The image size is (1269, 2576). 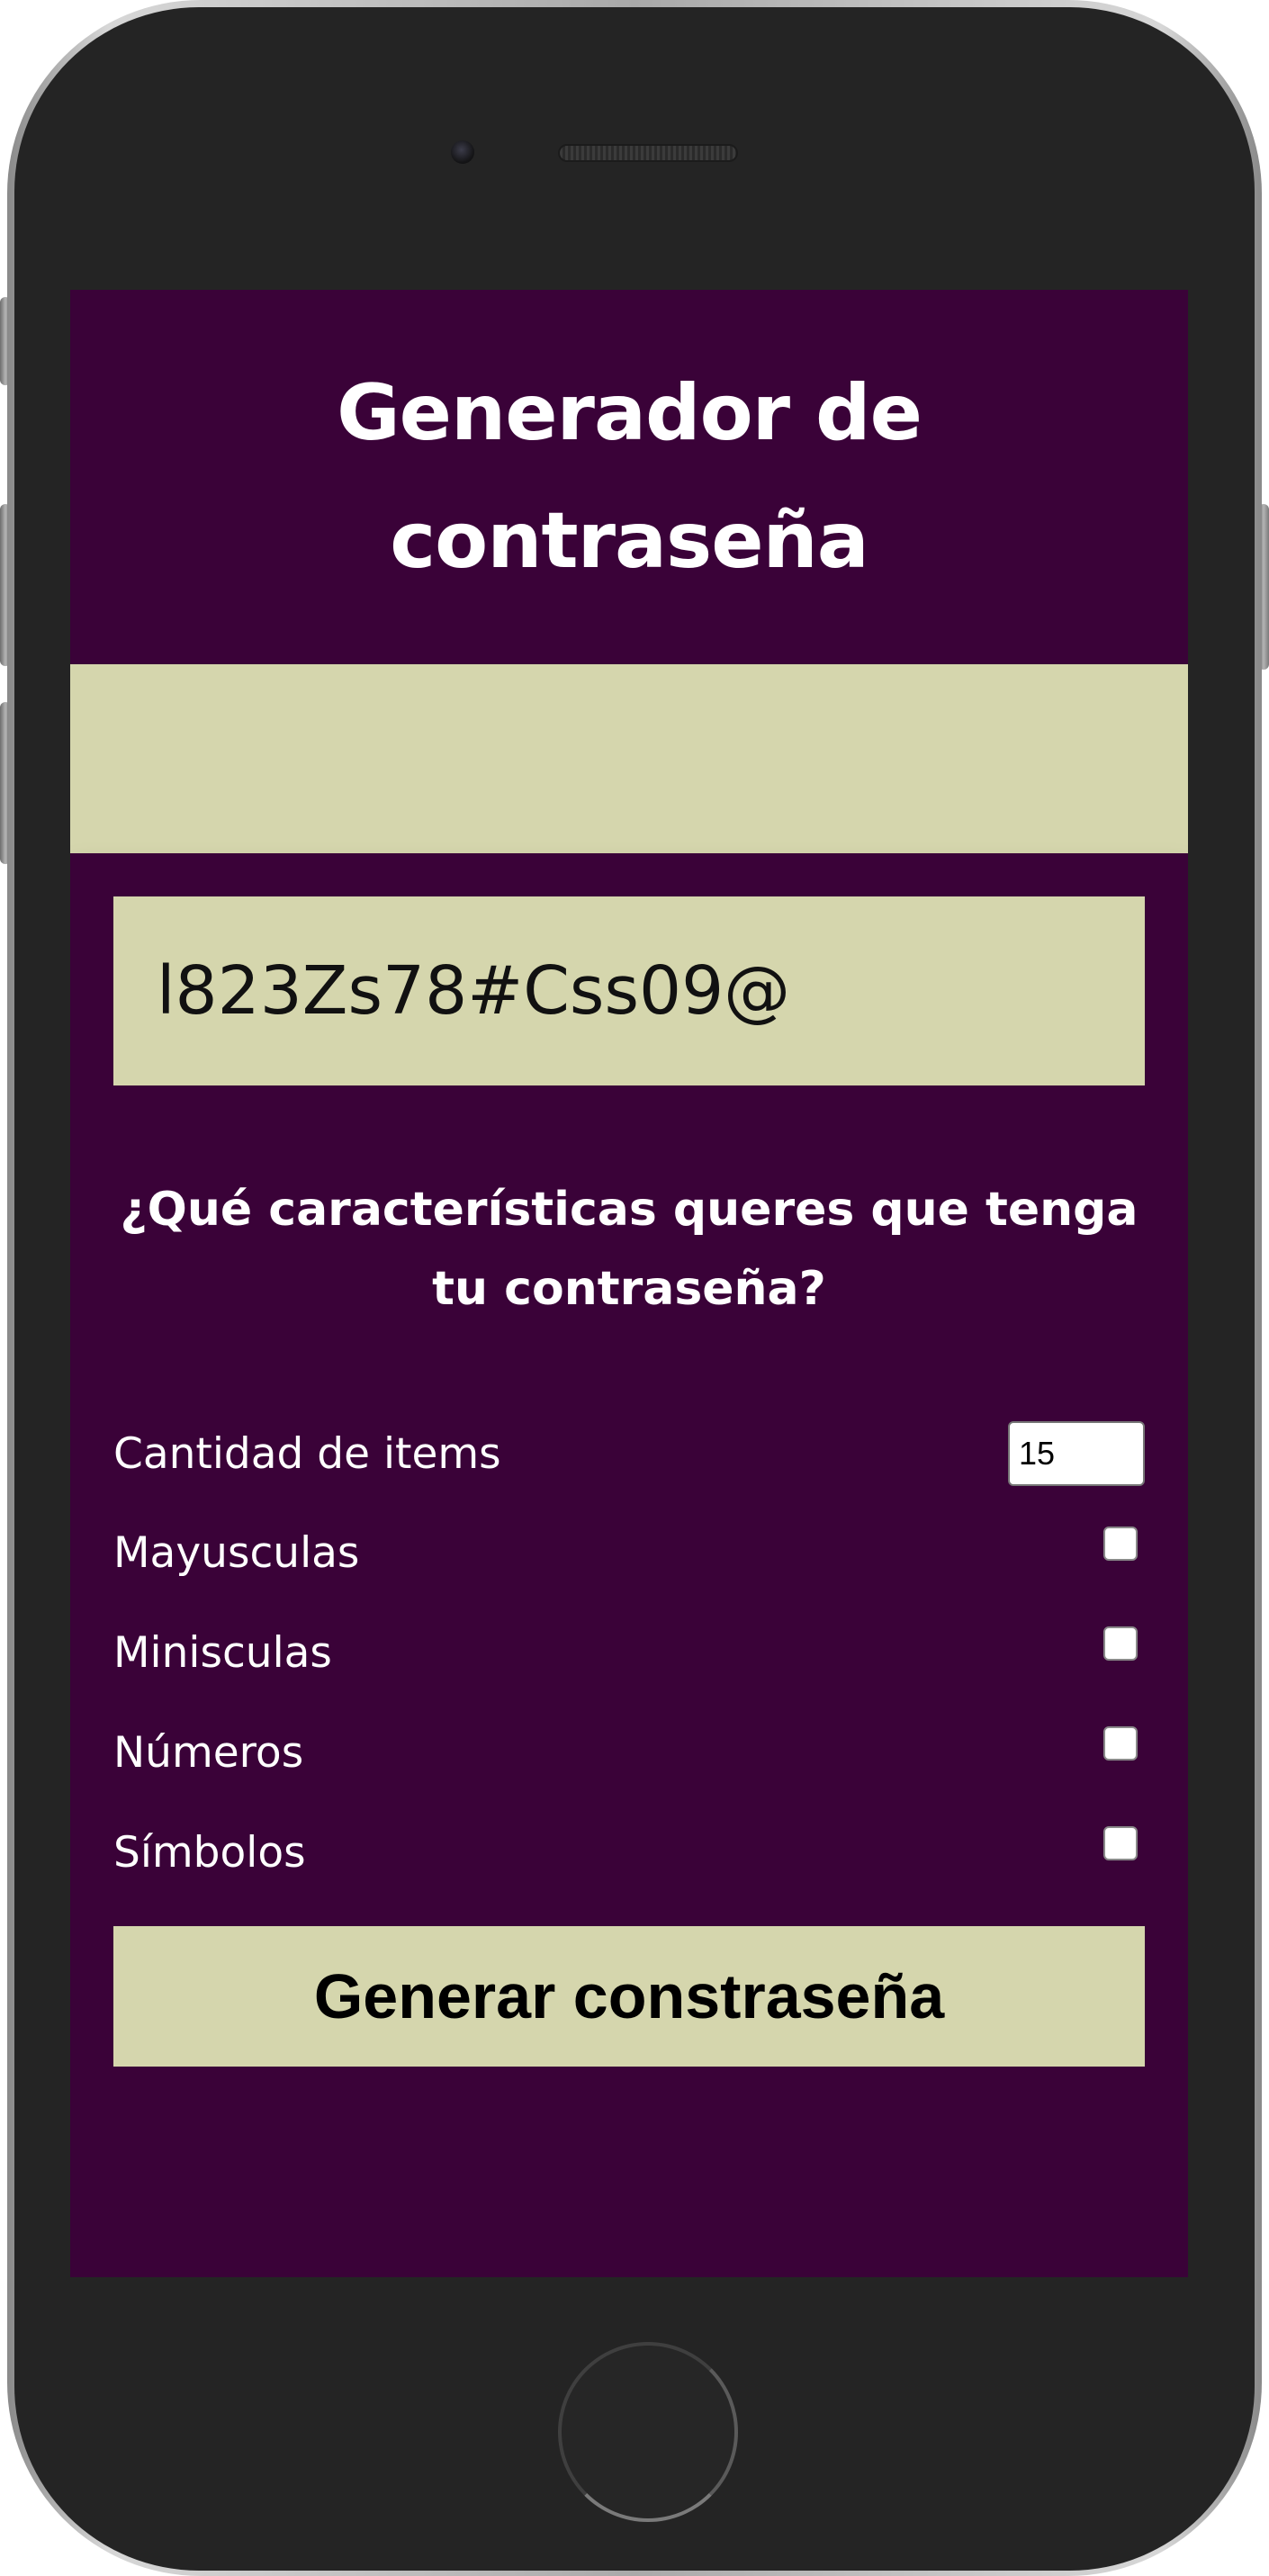 I want to click on generate-password-button: Generar constraseña, so click(x=629, y=1996).